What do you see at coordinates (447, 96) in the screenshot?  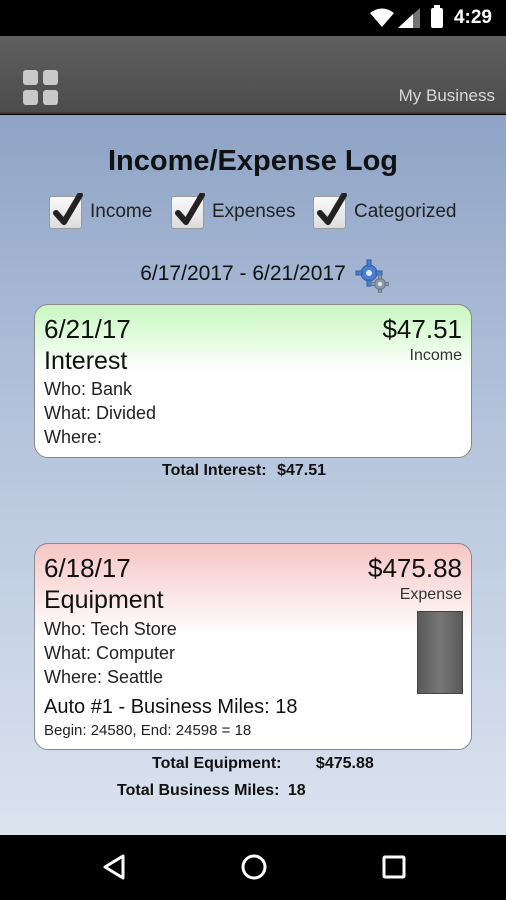 I see `business-name: My Business` at bounding box center [447, 96].